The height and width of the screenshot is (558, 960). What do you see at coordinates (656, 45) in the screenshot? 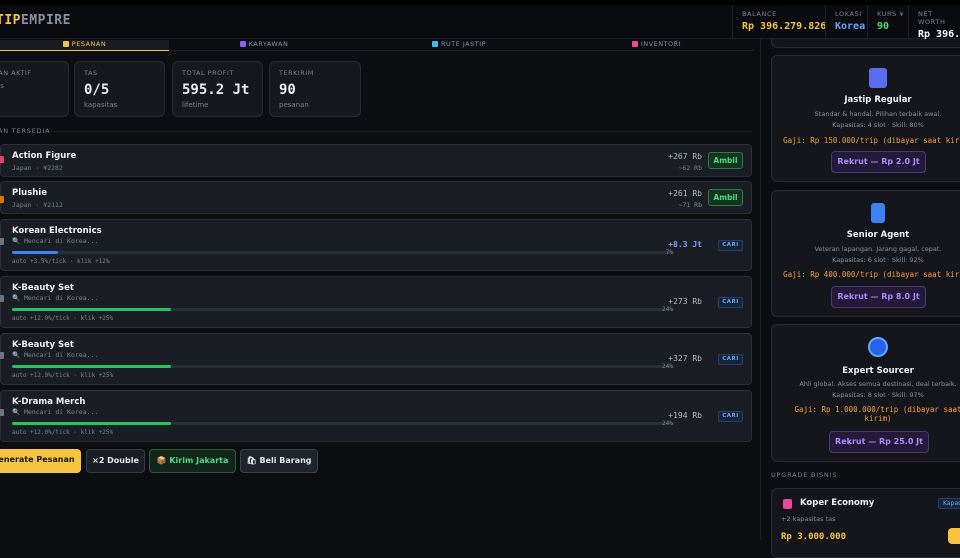
I see `tab-inventori: INVENTORI` at bounding box center [656, 45].